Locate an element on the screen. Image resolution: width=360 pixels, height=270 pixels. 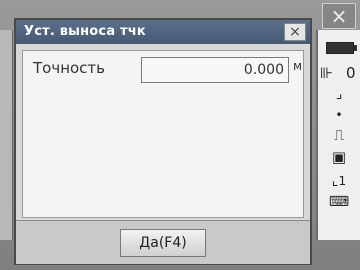
close-button: × is located at coordinates (295, 32).